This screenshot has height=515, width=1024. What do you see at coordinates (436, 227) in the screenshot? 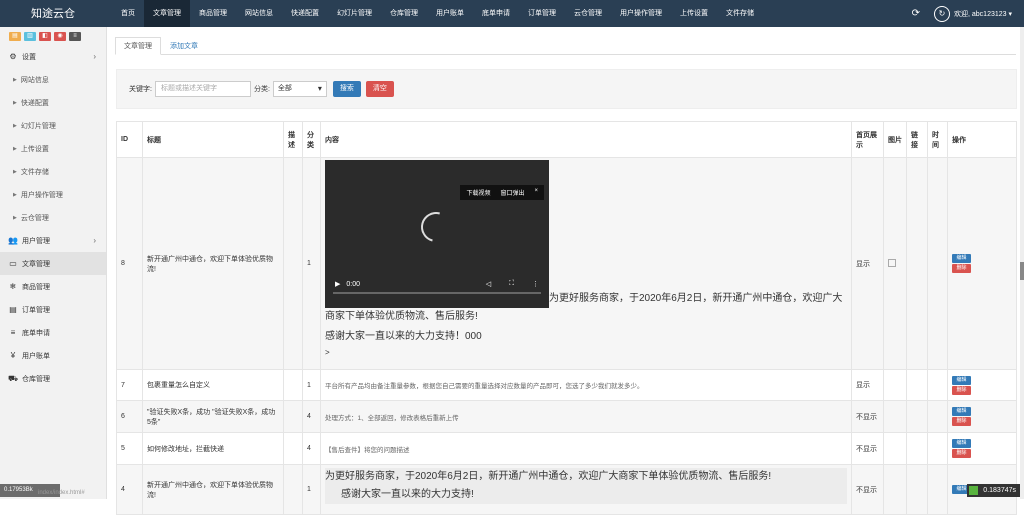
I see `loading-spinner-icon` at bounding box center [436, 227].